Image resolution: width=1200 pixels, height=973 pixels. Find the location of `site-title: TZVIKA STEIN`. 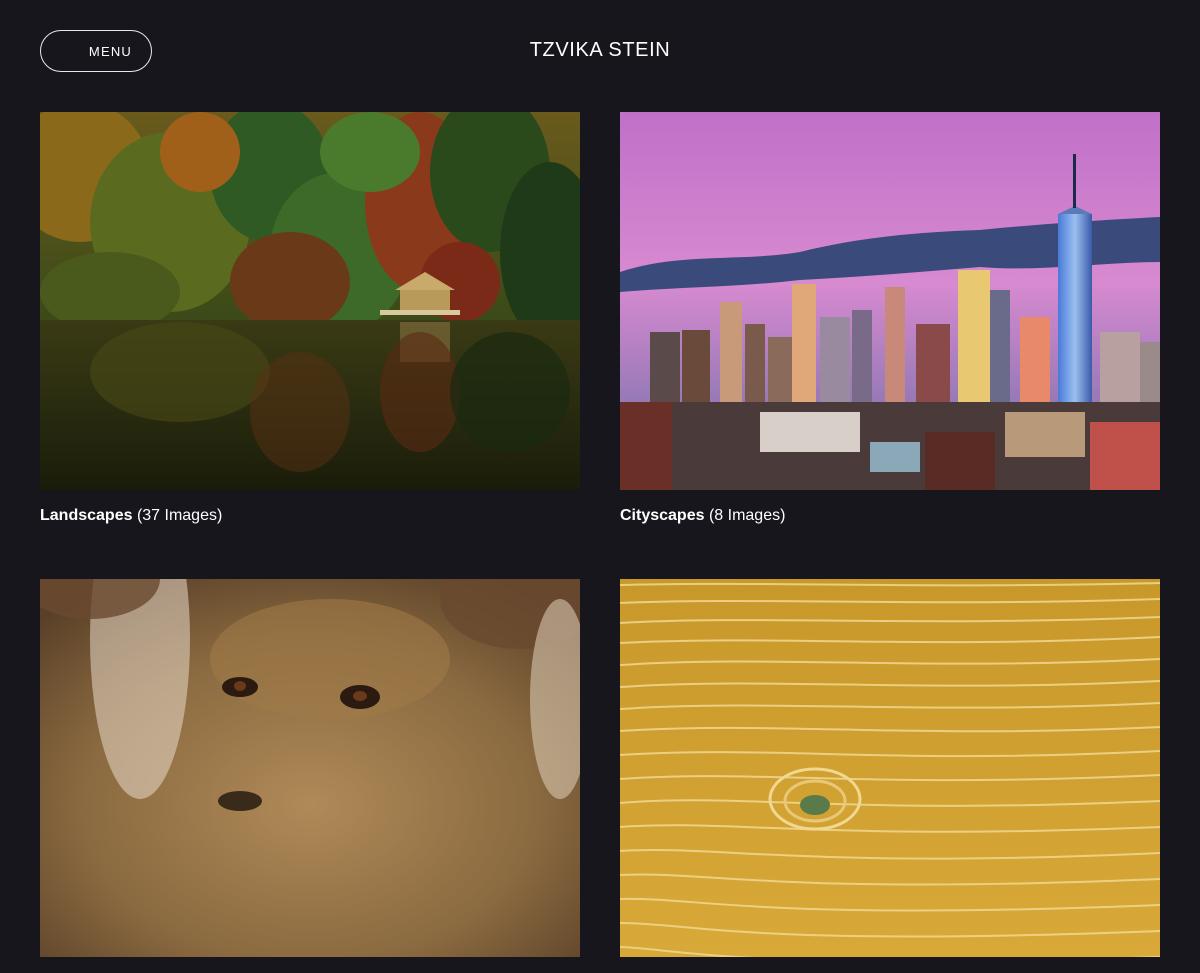

site-title: TZVIKA STEIN is located at coordinates (600, 50).